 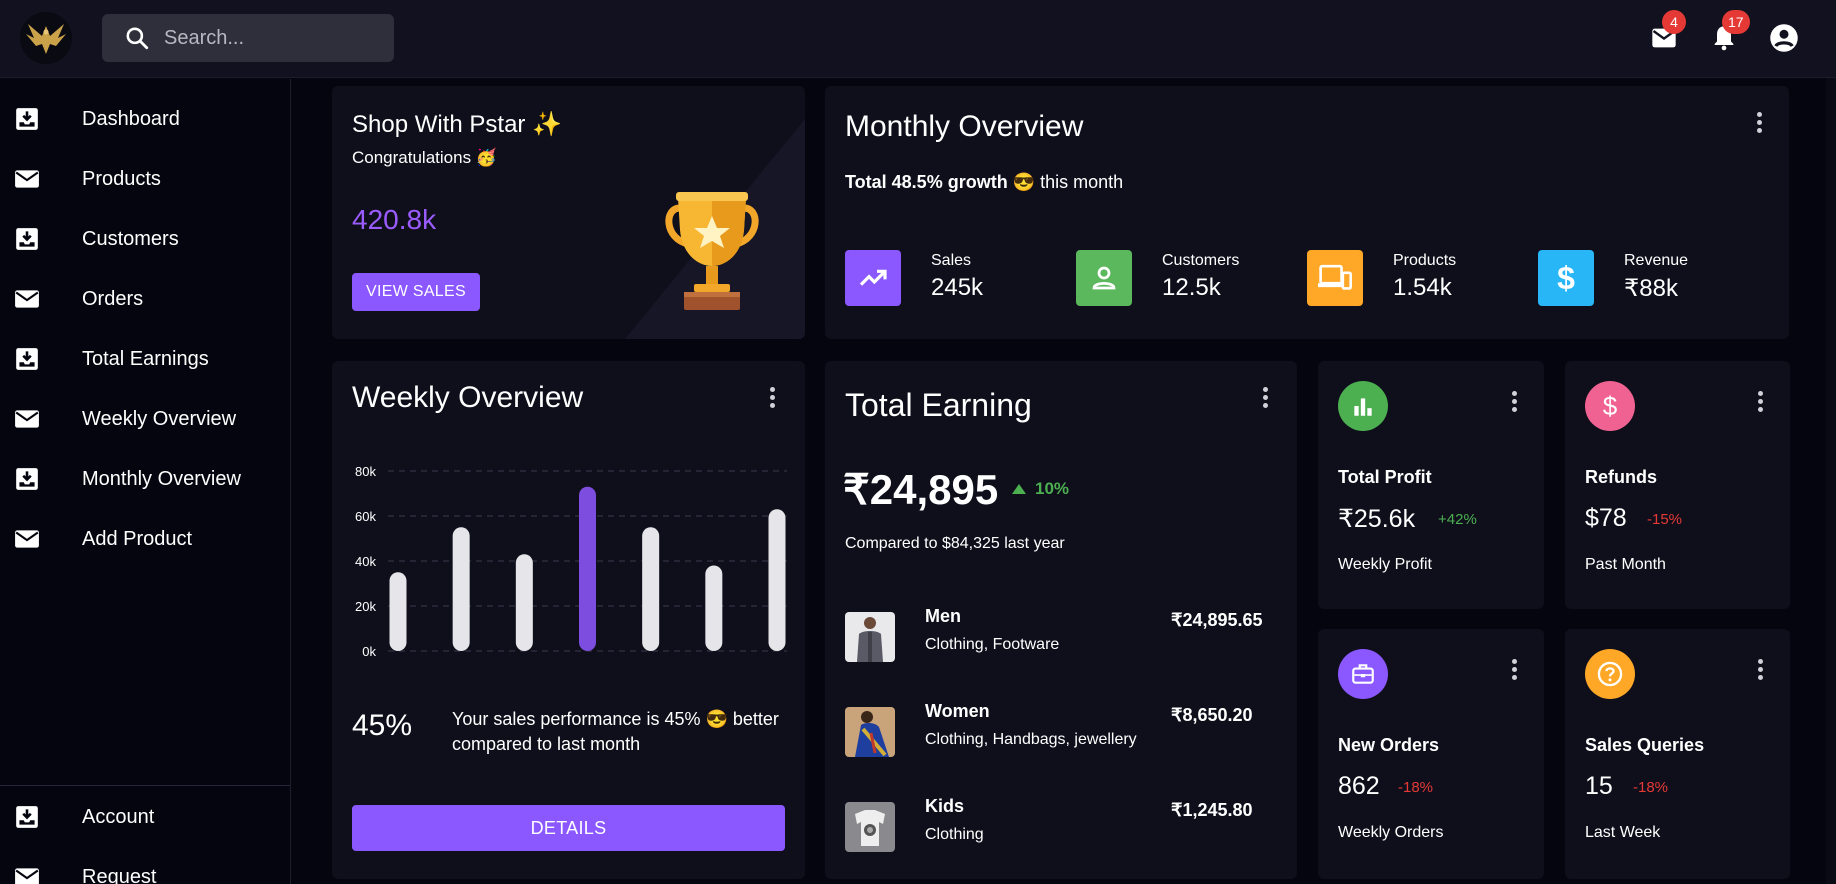 I want to click on card-title: Weekly Overview, so click(x=468, y=397).